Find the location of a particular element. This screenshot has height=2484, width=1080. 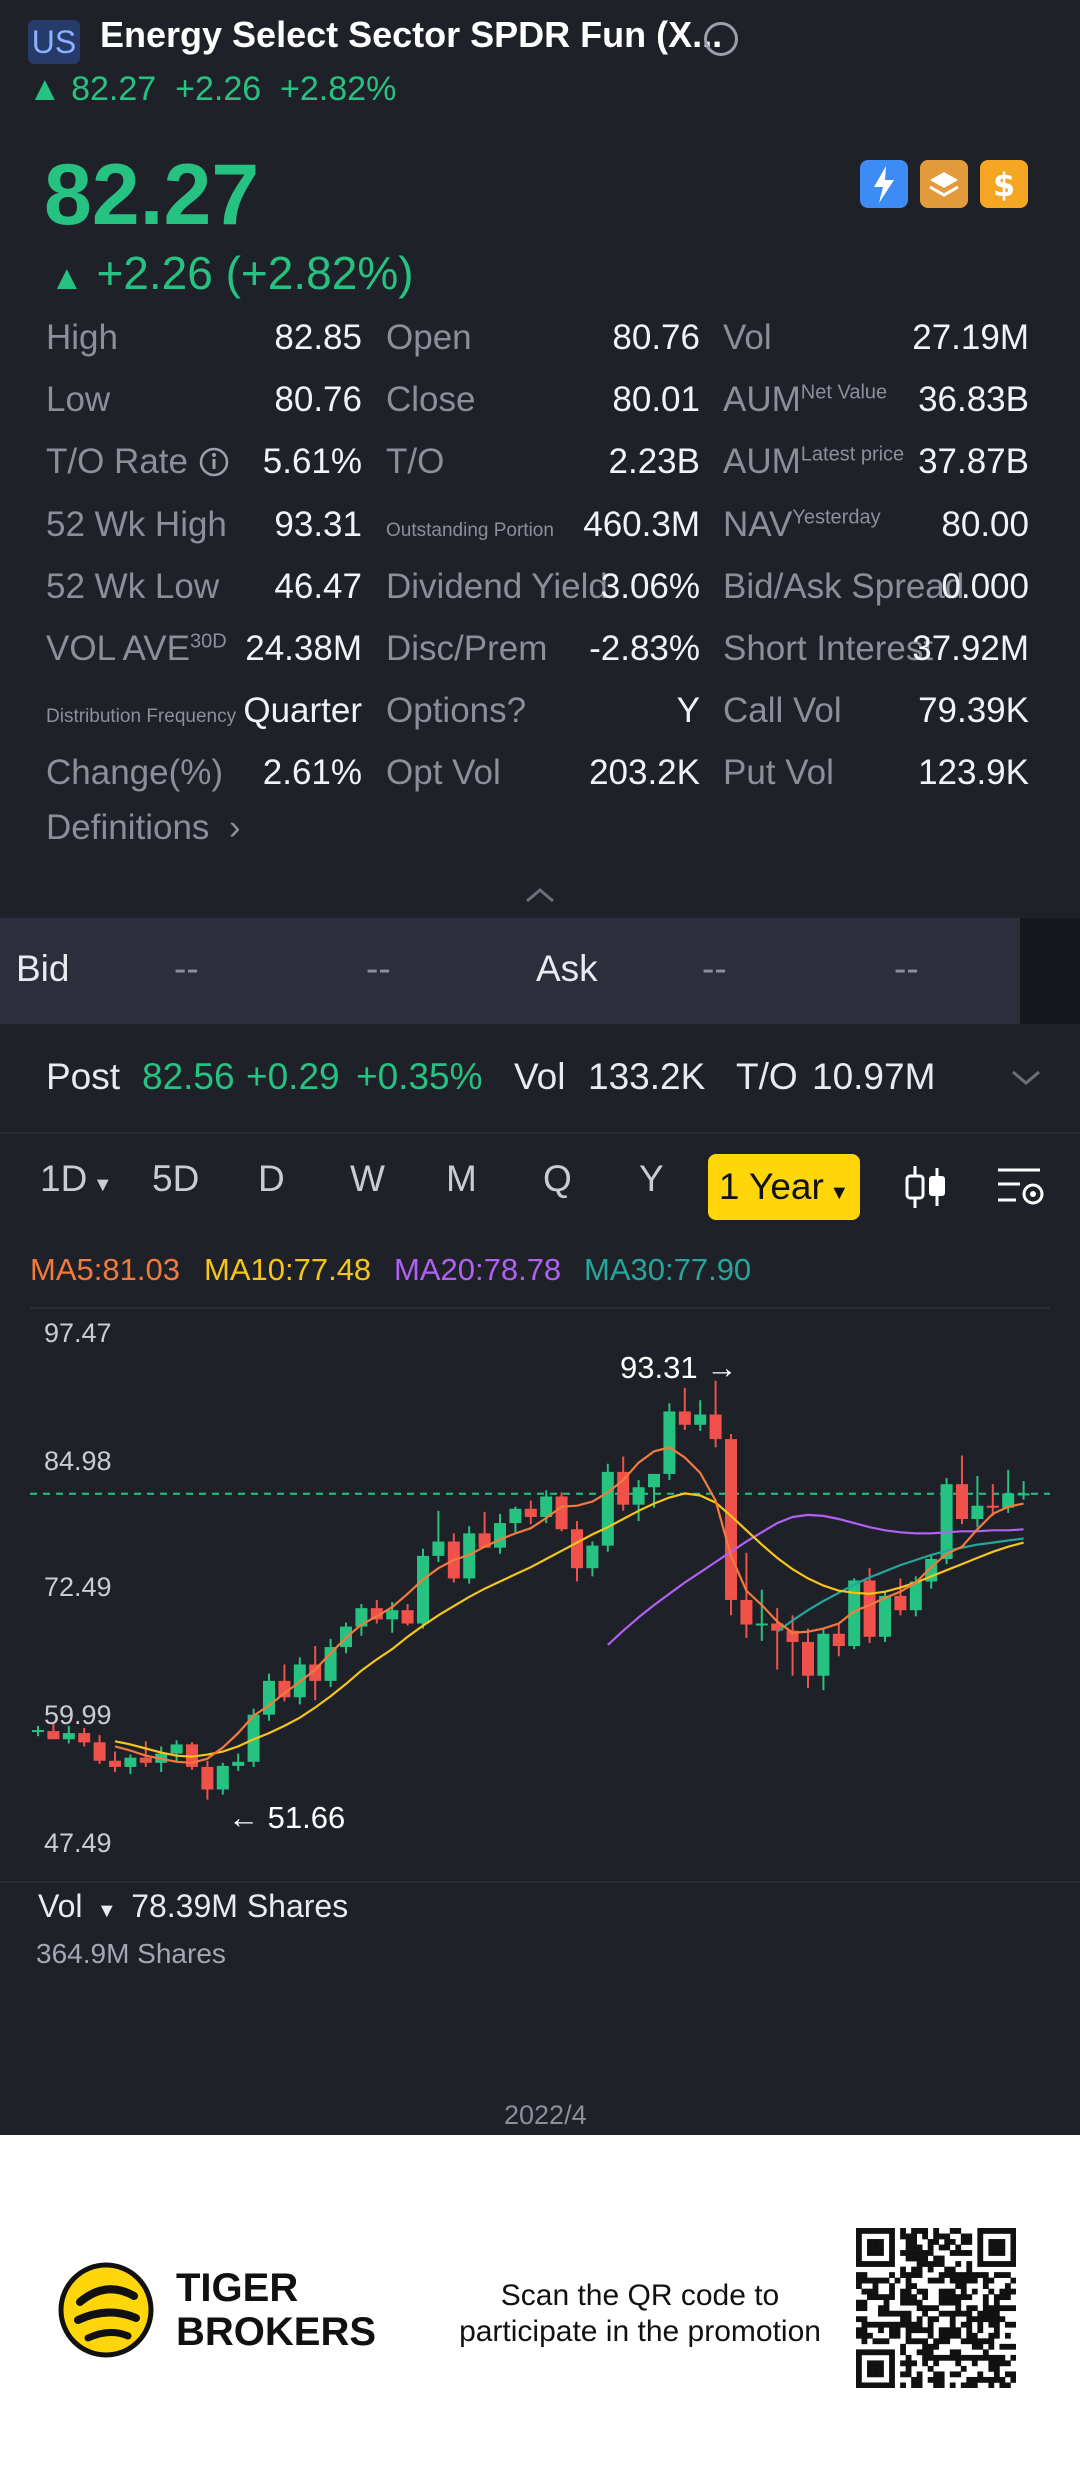

y-tick: 47.49 is located at coordinates (78, 1843).